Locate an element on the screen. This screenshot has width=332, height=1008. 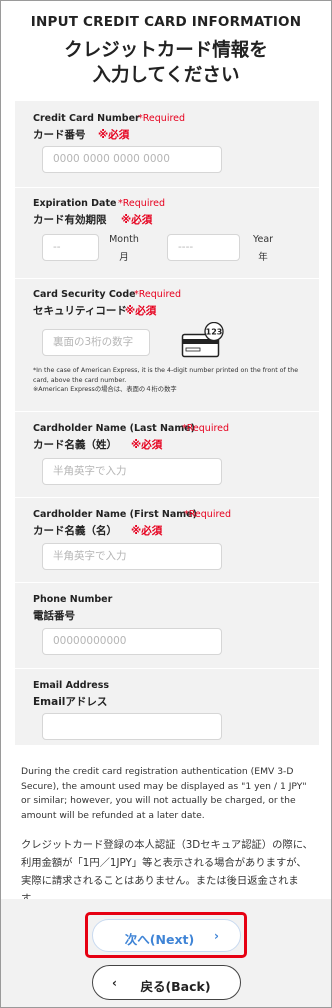
email-input is located at coordinates (132, 726).